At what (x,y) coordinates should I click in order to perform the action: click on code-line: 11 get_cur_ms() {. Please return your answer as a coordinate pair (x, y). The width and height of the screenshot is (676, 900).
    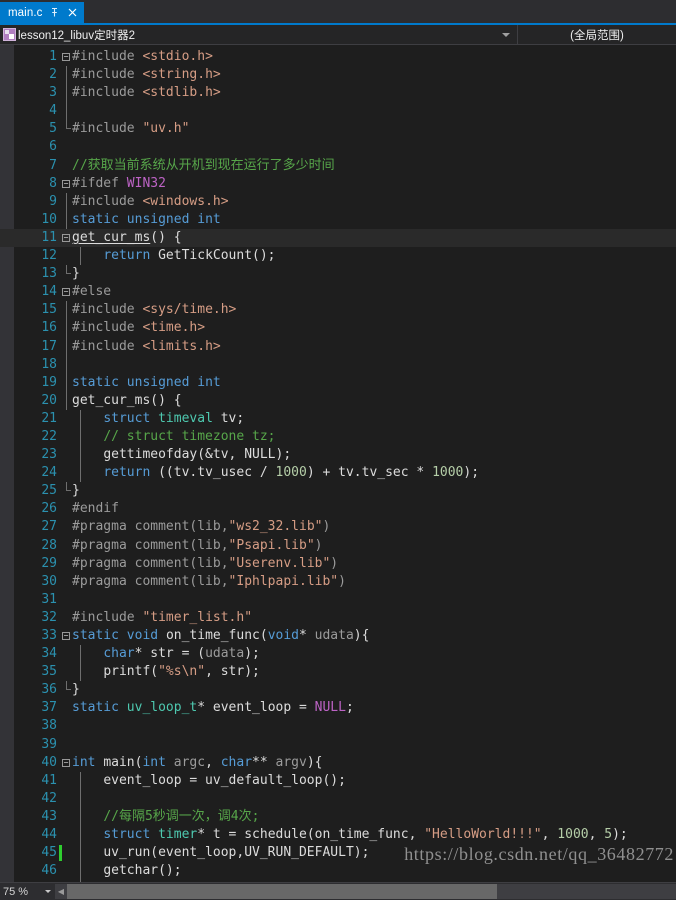
    Looking at the image, I should click on (338, 238).